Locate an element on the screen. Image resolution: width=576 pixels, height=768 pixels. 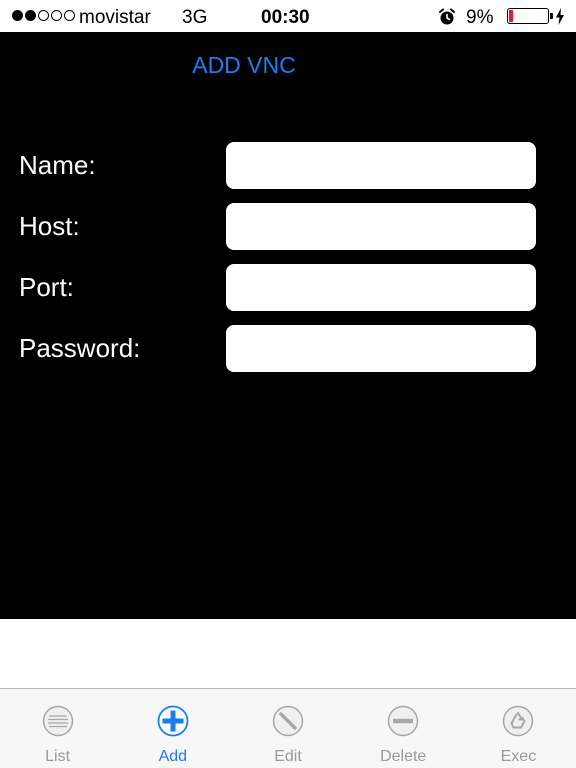
plus-icon is located at coordinates (173, 721).